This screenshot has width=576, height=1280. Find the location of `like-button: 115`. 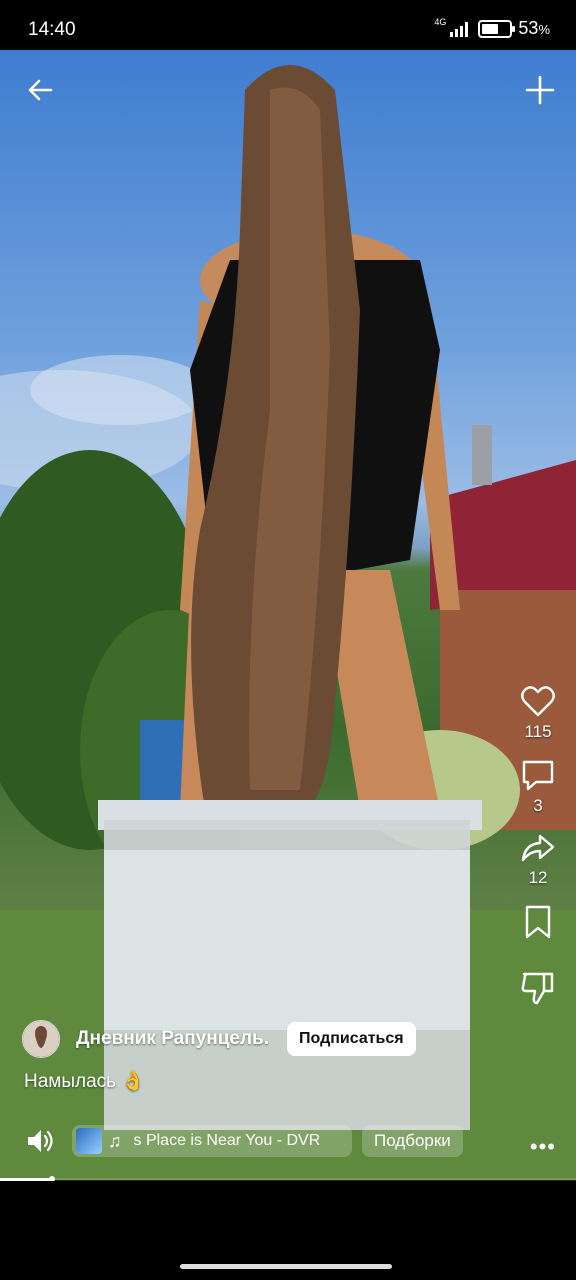

like-button: 115 is located at coordinates (538, 713).